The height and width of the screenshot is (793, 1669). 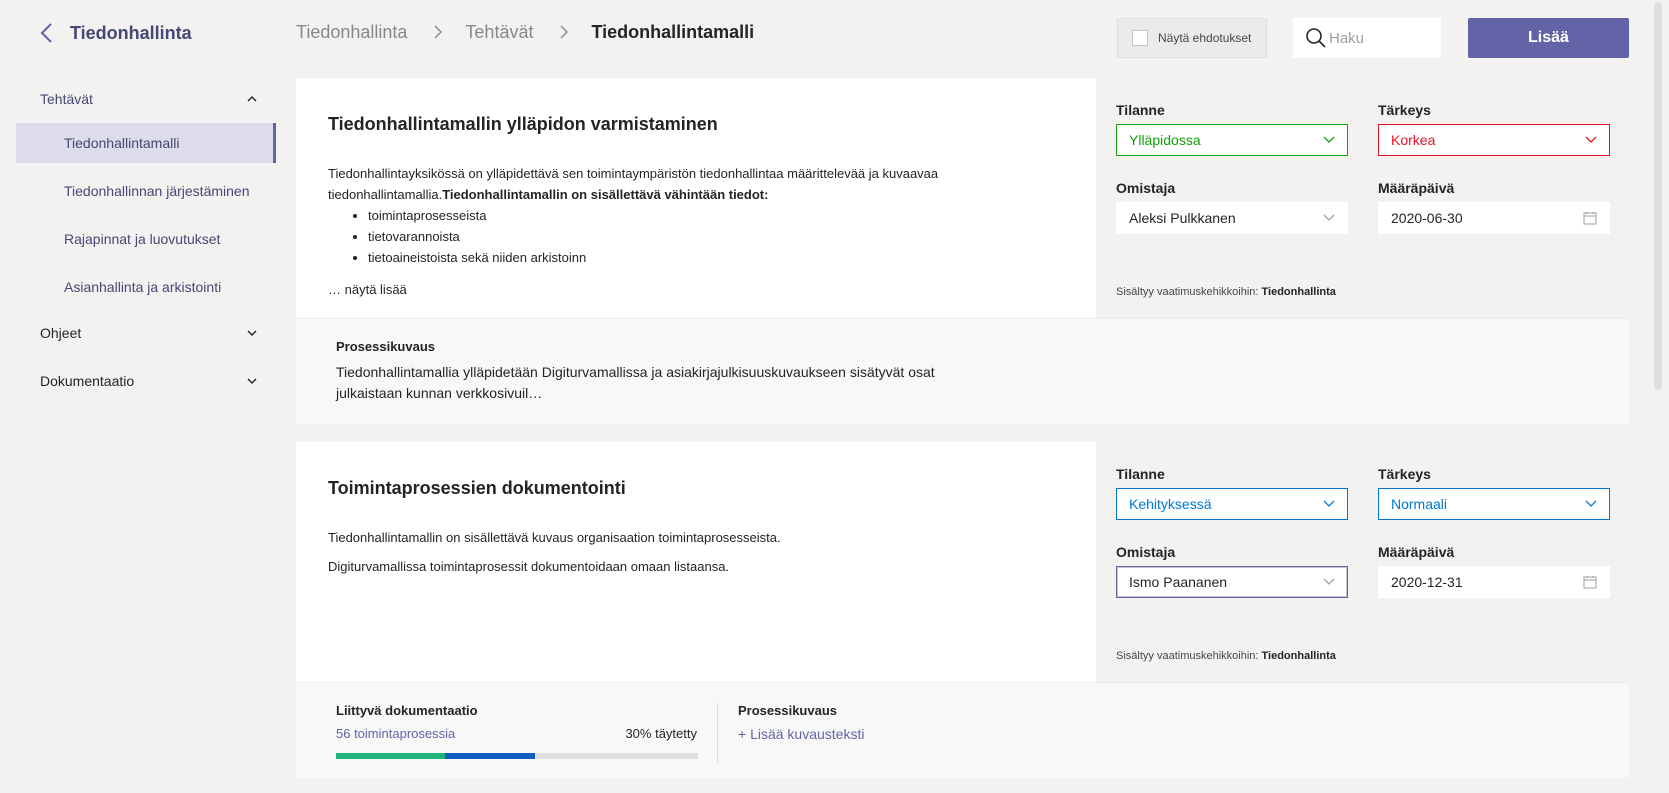 I want to click on sidebar-item-tiedonhallintamalli: Tiedonhallintamalli, so click(x=146, y=143).